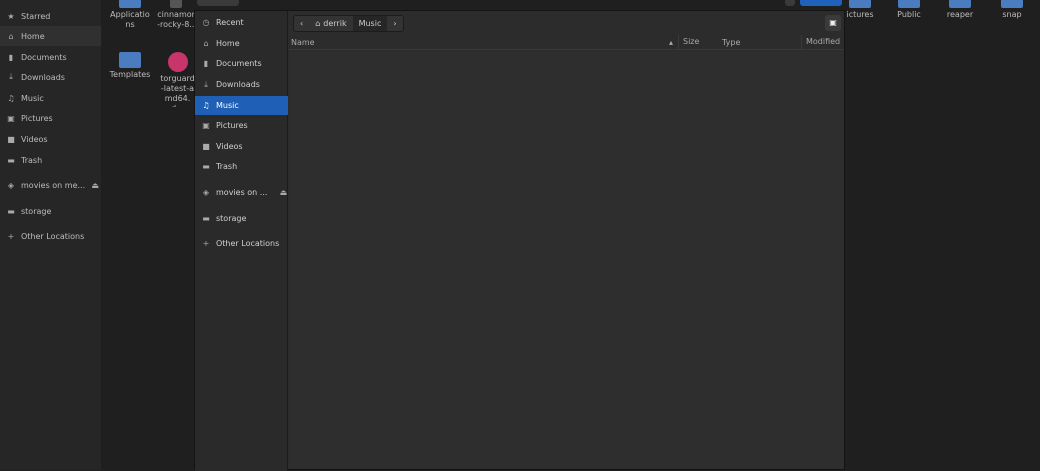 This screenshot has width=1040, height=471. Describe the element at coordinates (241, 243) in the screenshot. I see `sidebar-item-other-locations: + Other Locations` at that location.